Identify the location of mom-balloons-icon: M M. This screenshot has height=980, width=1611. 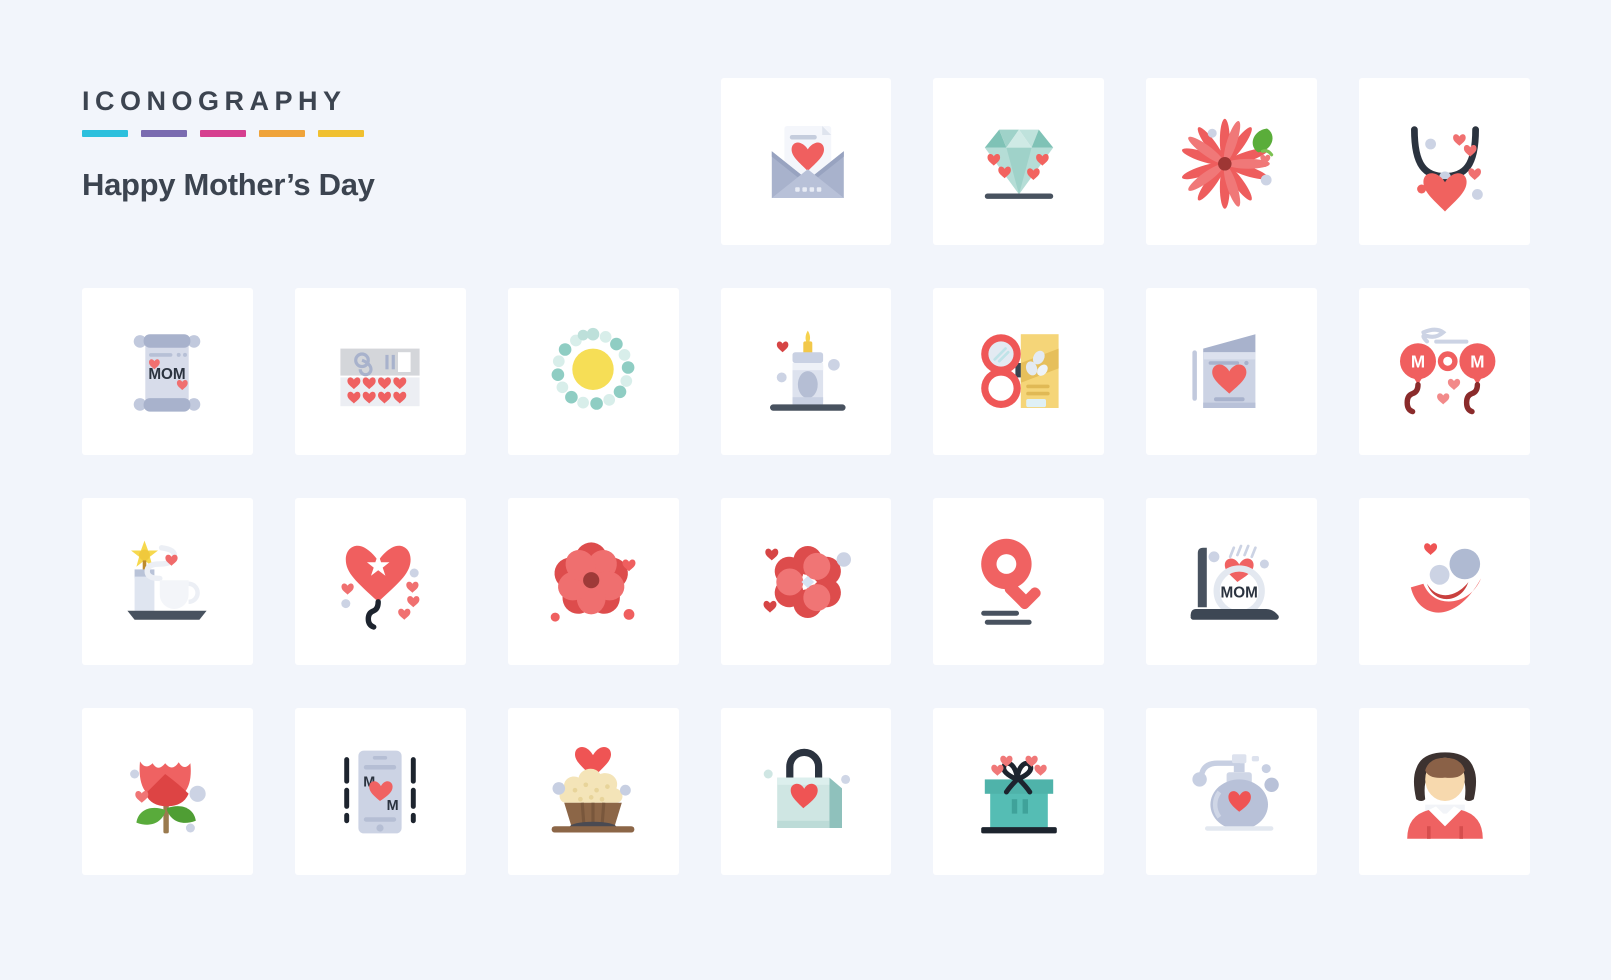
(1444, 371).